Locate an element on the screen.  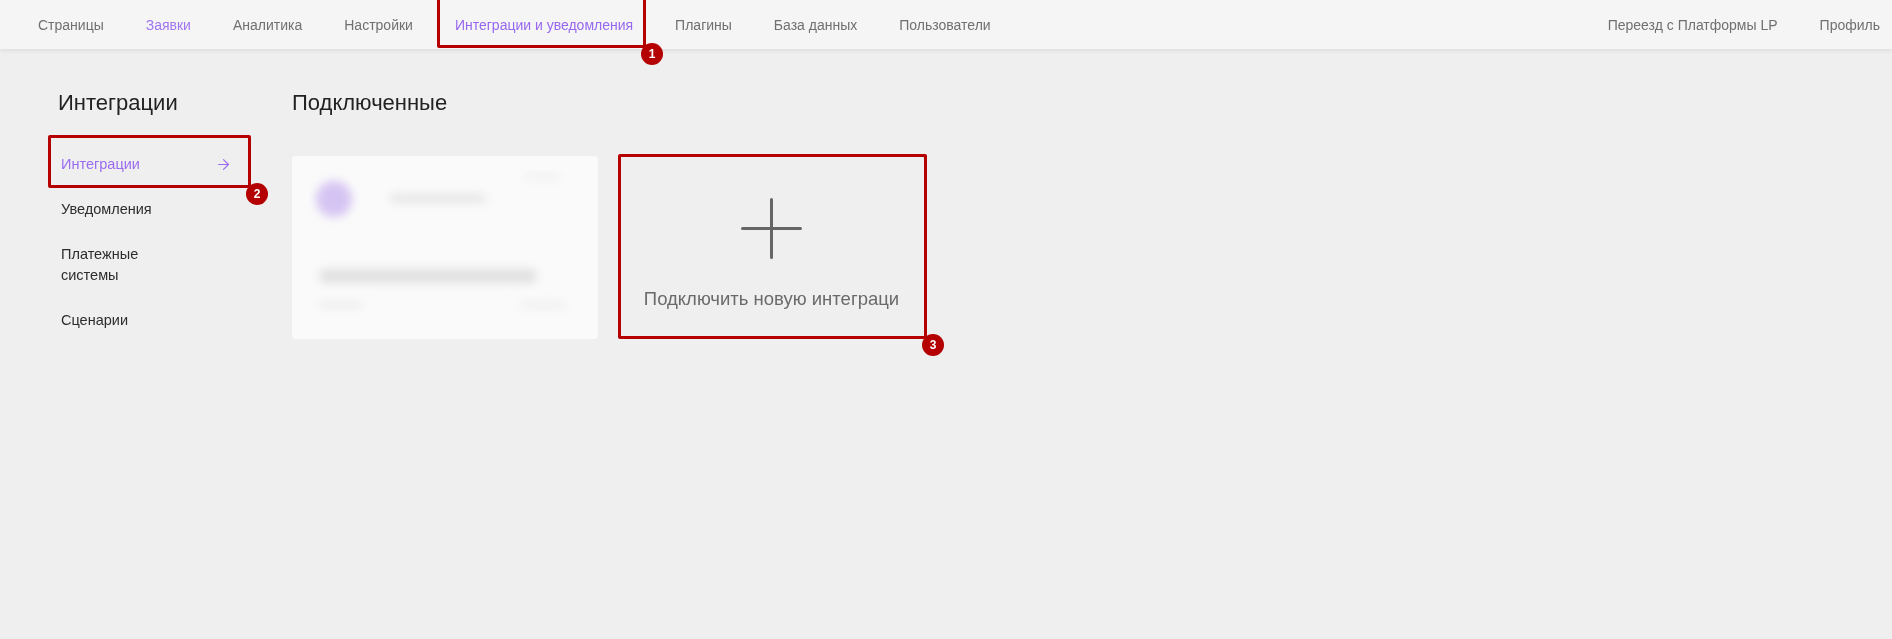
step-number-badge: 1 is located at coordinates (652, 54).